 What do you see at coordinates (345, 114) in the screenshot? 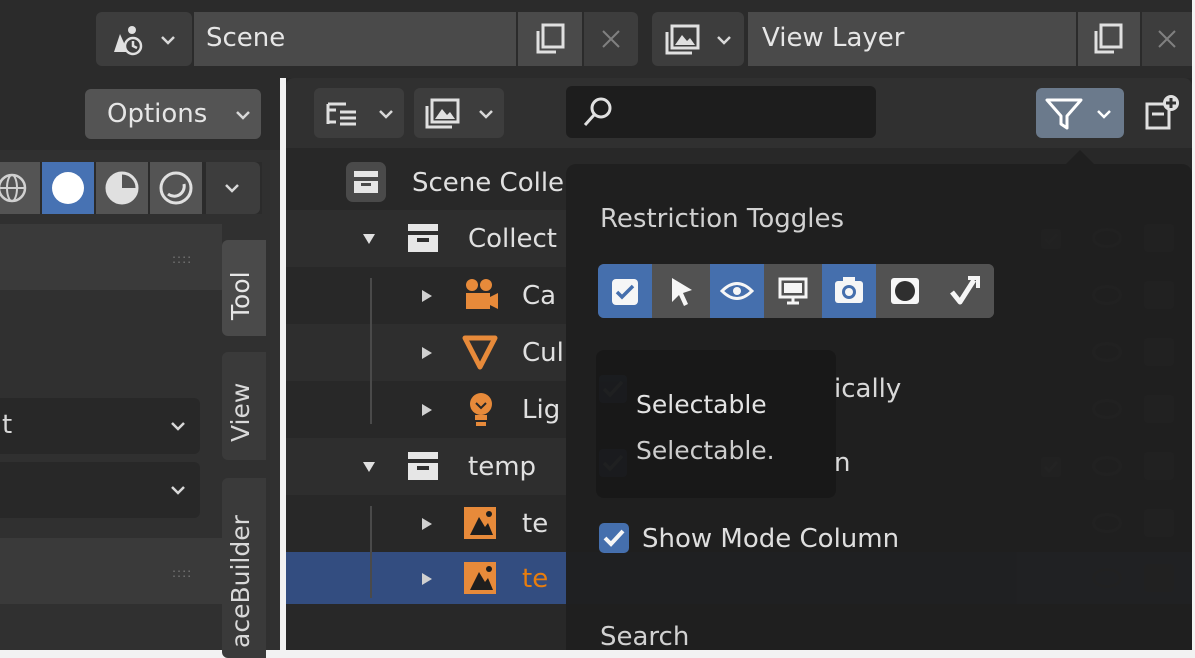
I see `outliner-tree-icon` at bounding box center [345, 114].